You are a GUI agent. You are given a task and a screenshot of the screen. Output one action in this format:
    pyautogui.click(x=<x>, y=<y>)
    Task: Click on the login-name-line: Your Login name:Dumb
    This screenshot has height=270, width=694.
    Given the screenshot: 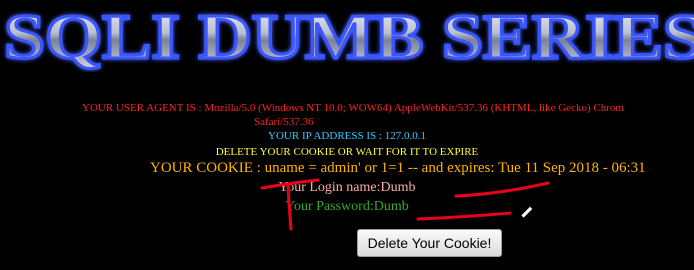 What is the action you would take?
    pyautogui.click(x=347, y=188)
    